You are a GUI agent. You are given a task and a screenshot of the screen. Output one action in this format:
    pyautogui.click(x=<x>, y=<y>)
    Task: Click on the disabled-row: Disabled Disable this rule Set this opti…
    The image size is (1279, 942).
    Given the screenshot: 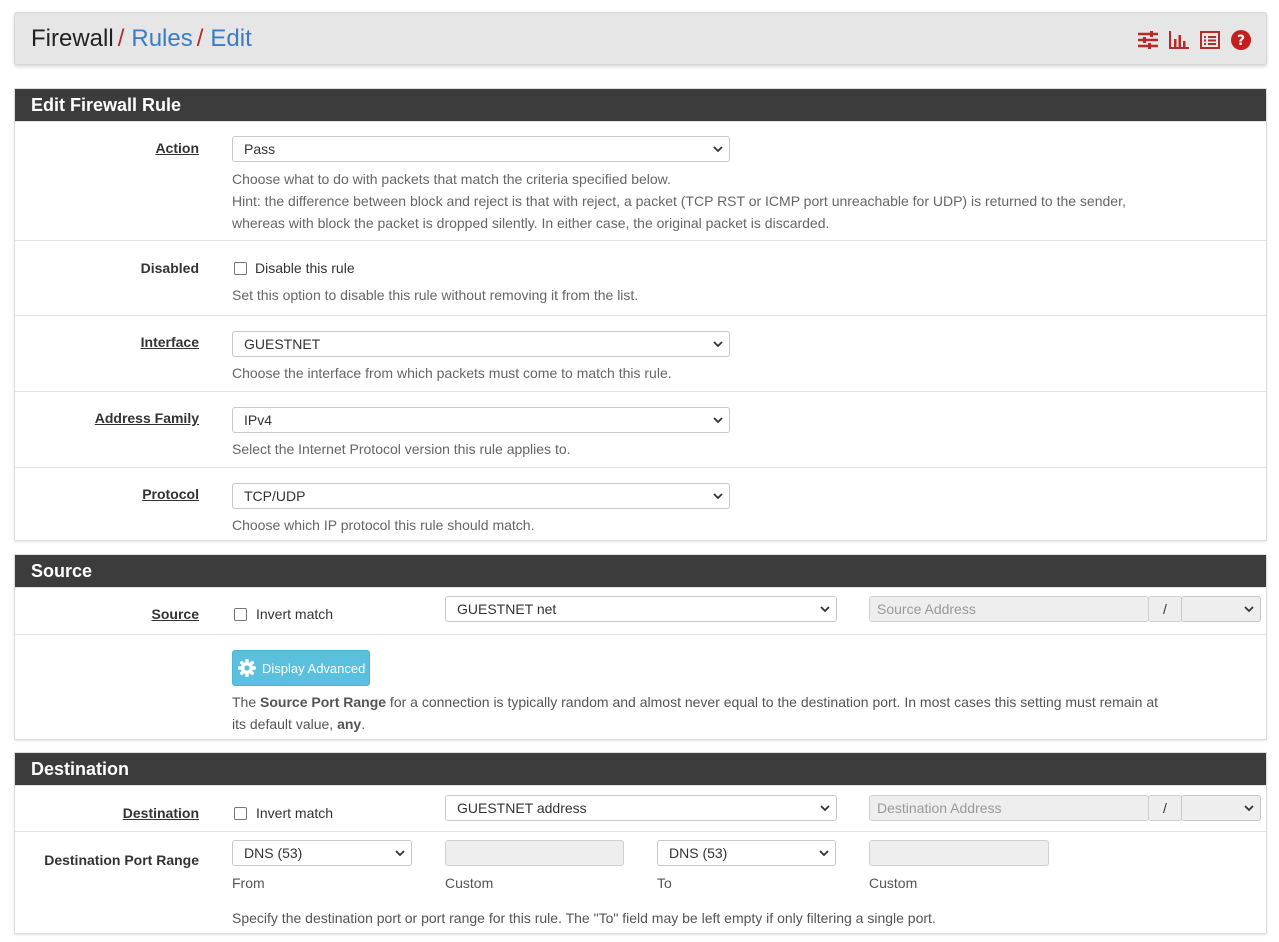 What is the action you would take?
    pyautogui.click(x=640, y=277)
    